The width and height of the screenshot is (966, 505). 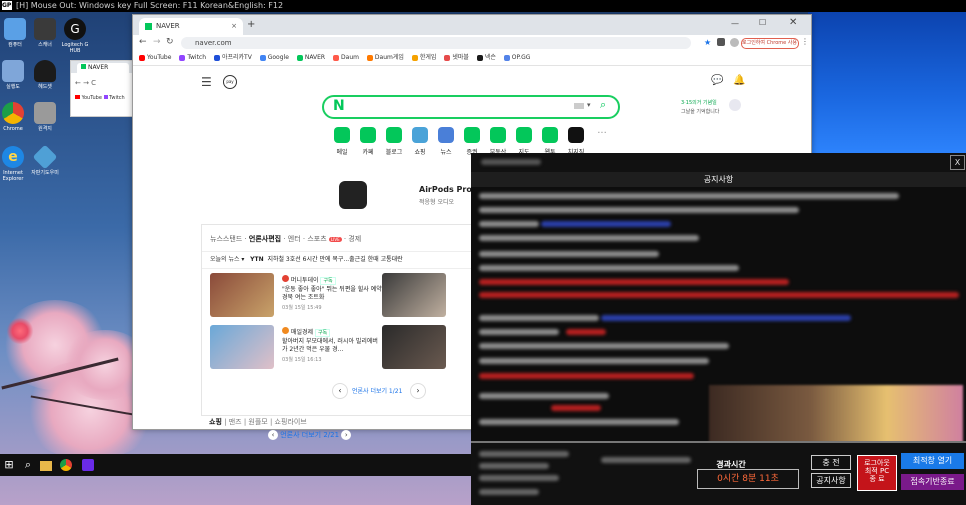 I want to click on tab-mens: 맨즈, so click(x=235, y=422).